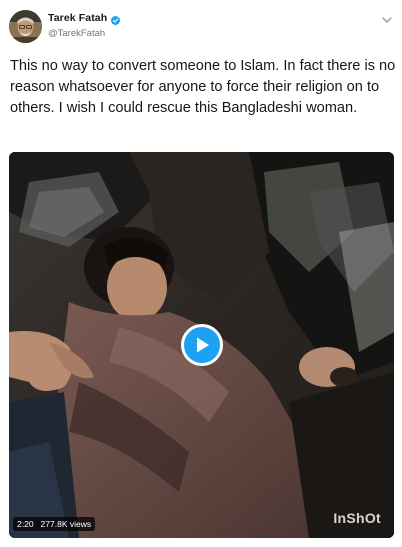 Image resolution: width=402 pixels, height=547 pixels. Describe the element at coordinates (357, 518) in the screenshot. I see `video-watermark: InShOt` at that location.